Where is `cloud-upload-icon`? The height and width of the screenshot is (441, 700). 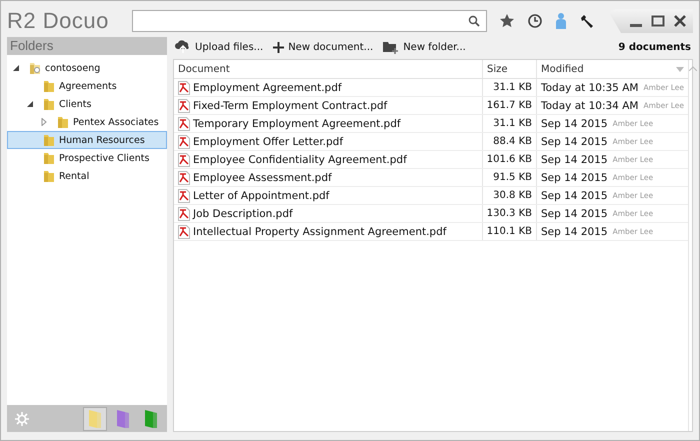
cloud-upload-icon is located at coordinates (183, 47).